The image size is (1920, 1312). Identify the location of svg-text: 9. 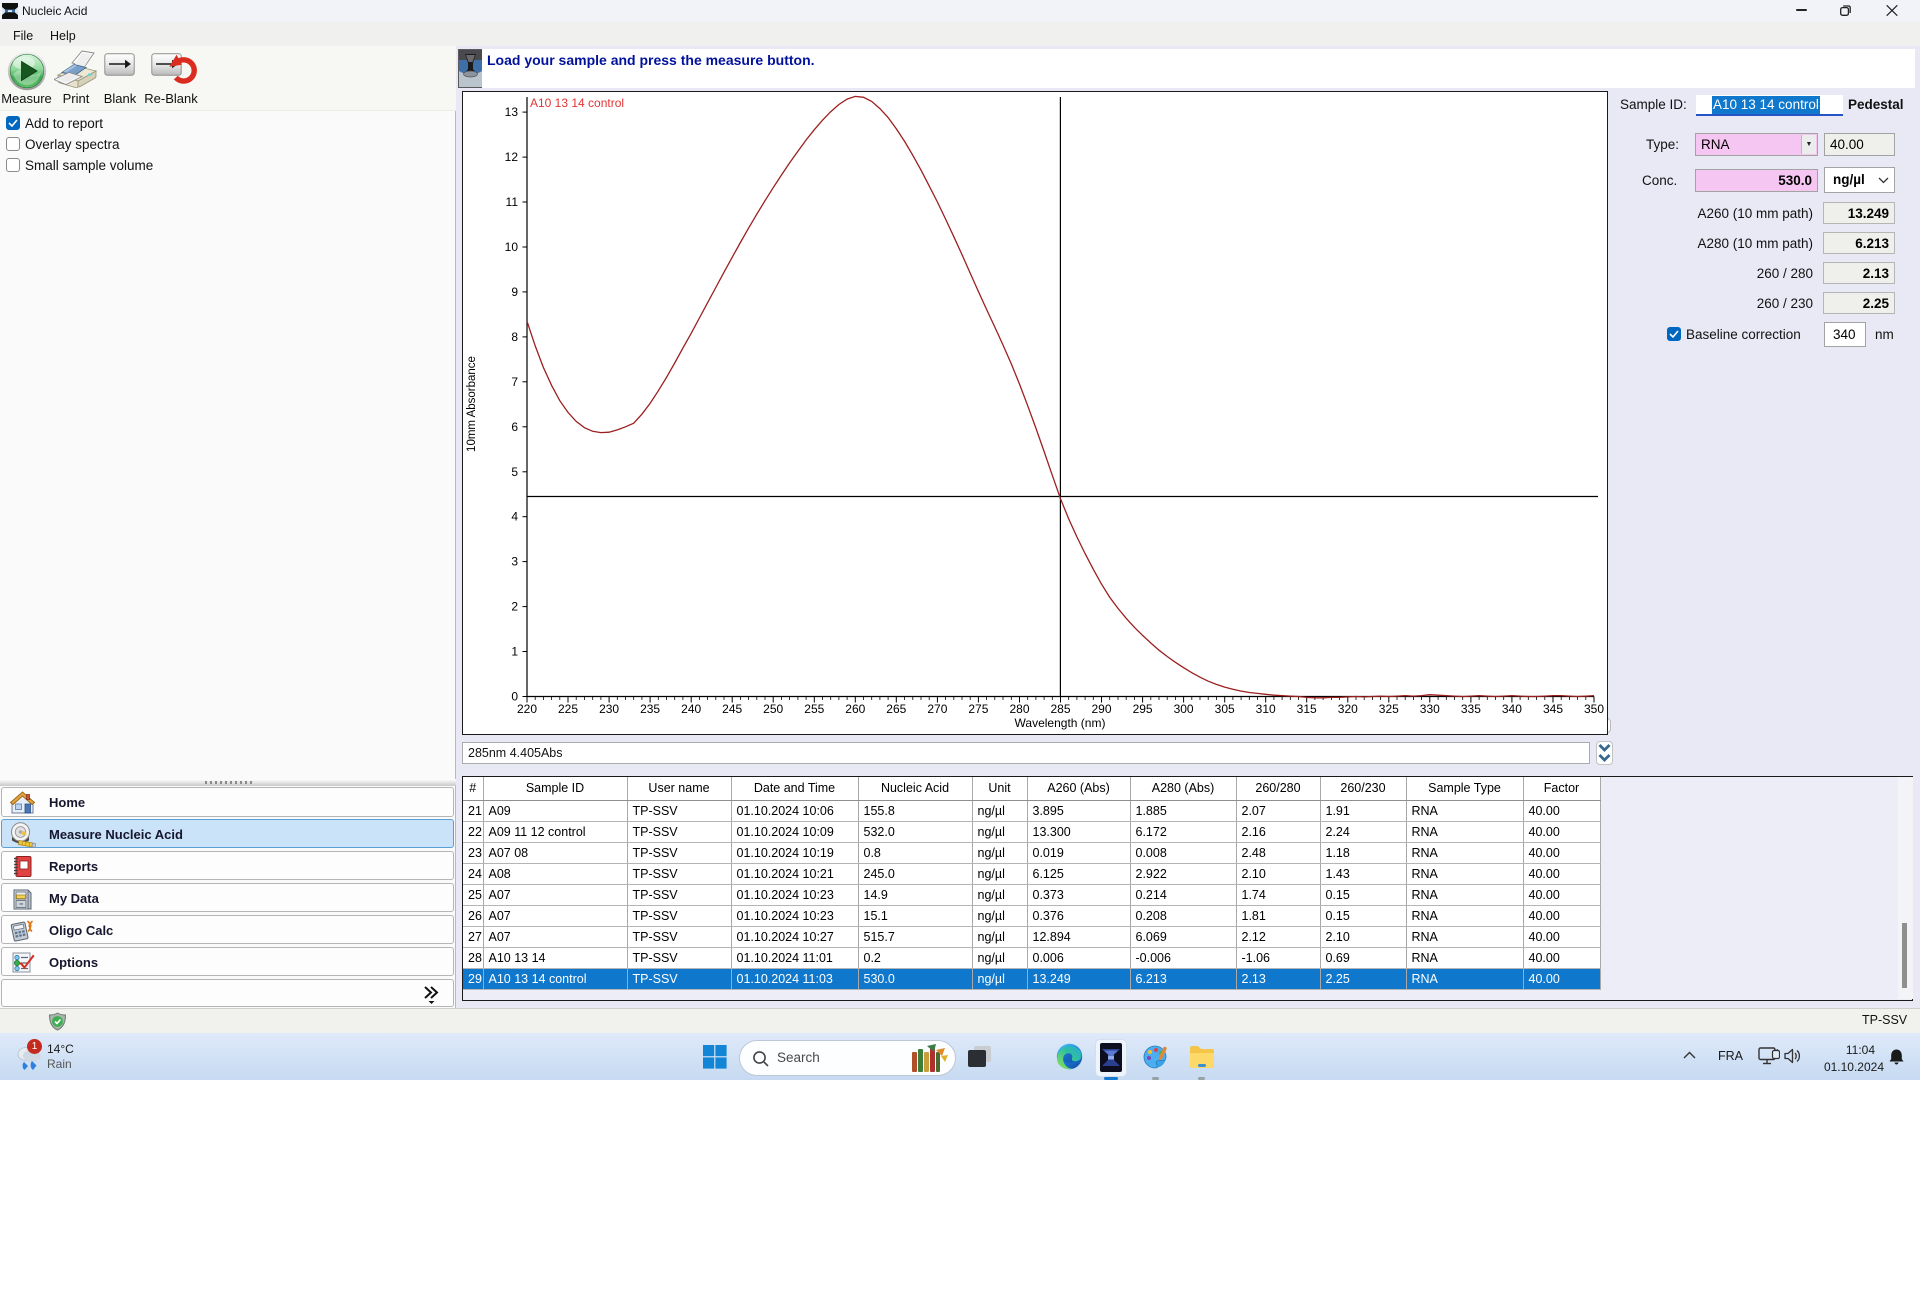
(514, 292).